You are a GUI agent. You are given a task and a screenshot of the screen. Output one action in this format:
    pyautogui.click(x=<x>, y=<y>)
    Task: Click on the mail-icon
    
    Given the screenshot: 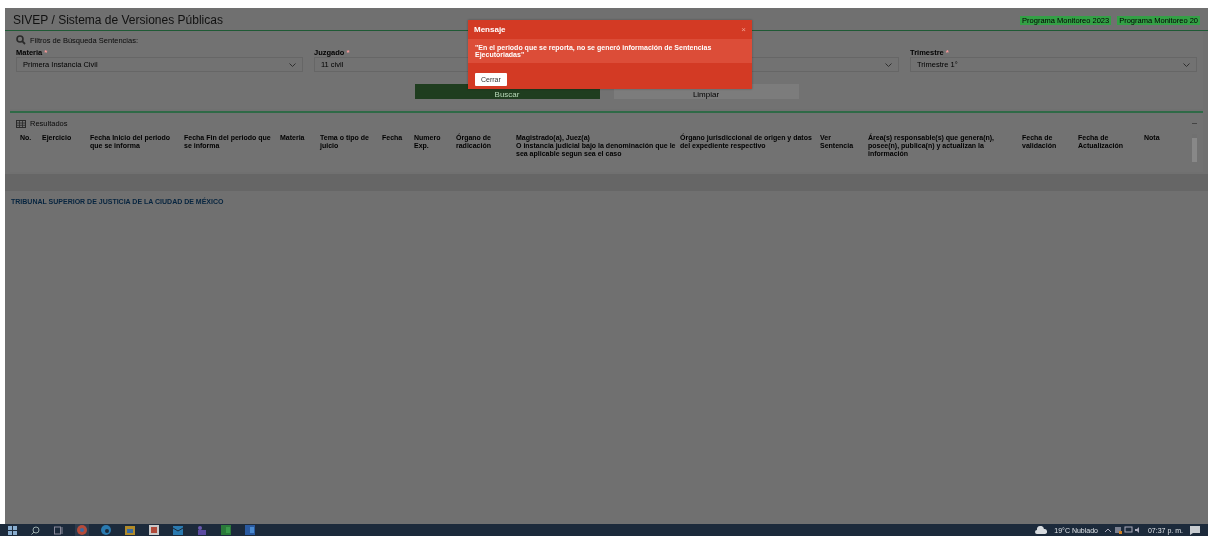 What is the action you would take?
    pyautogui.click(x=178, y=530)
    